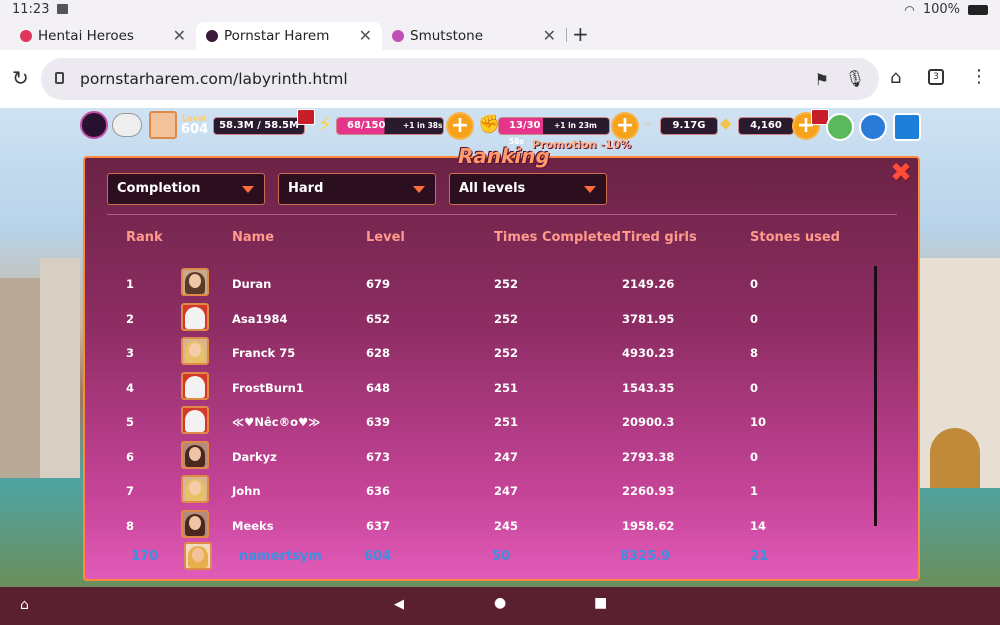 This screenshot has width=1000, height=625. I want to click on table-row: 8 Meeks 637 245 1958.62 14, so click(500, 531).